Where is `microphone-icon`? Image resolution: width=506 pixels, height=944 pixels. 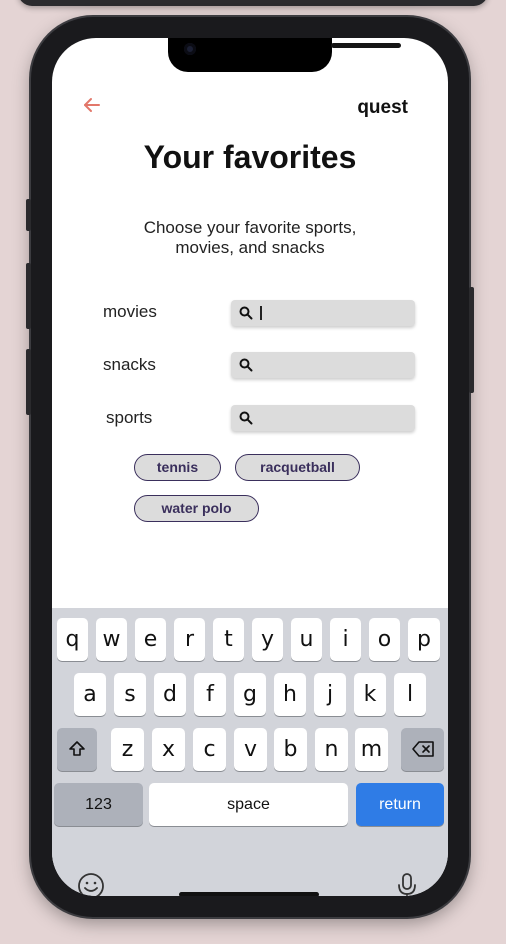
microphone-icon is located at coordinates (407, 884).